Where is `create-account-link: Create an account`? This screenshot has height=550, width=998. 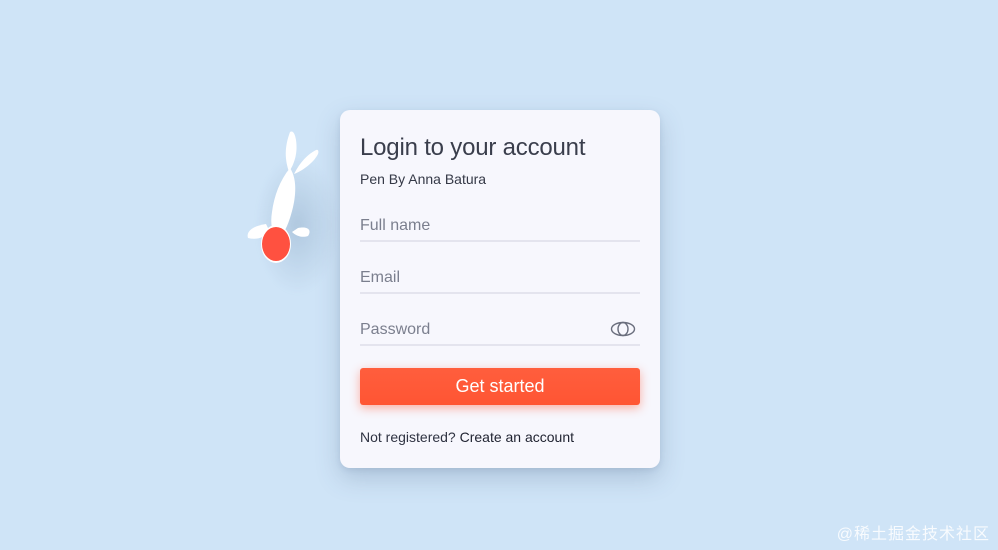 create-account-link: Create an account is located at coordinates (517, 437).